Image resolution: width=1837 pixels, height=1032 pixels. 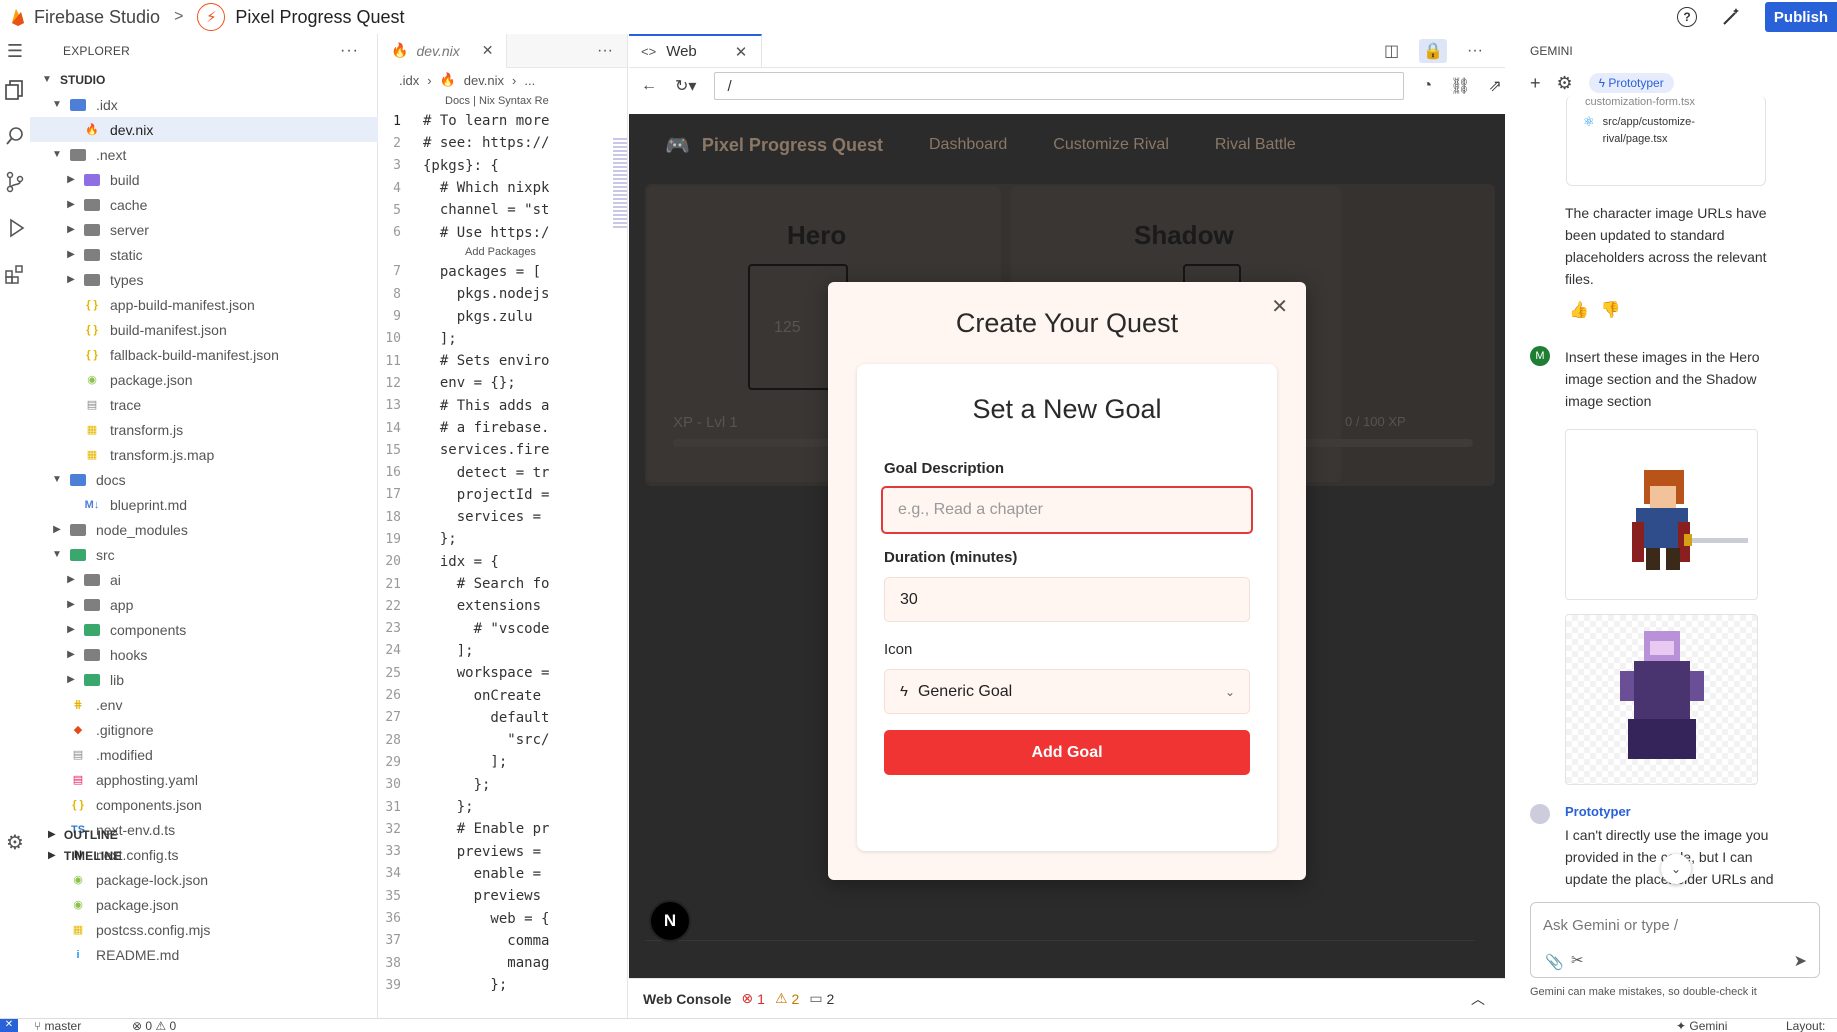 I want to click on run-debug-icon, so click(x=15, y=228).